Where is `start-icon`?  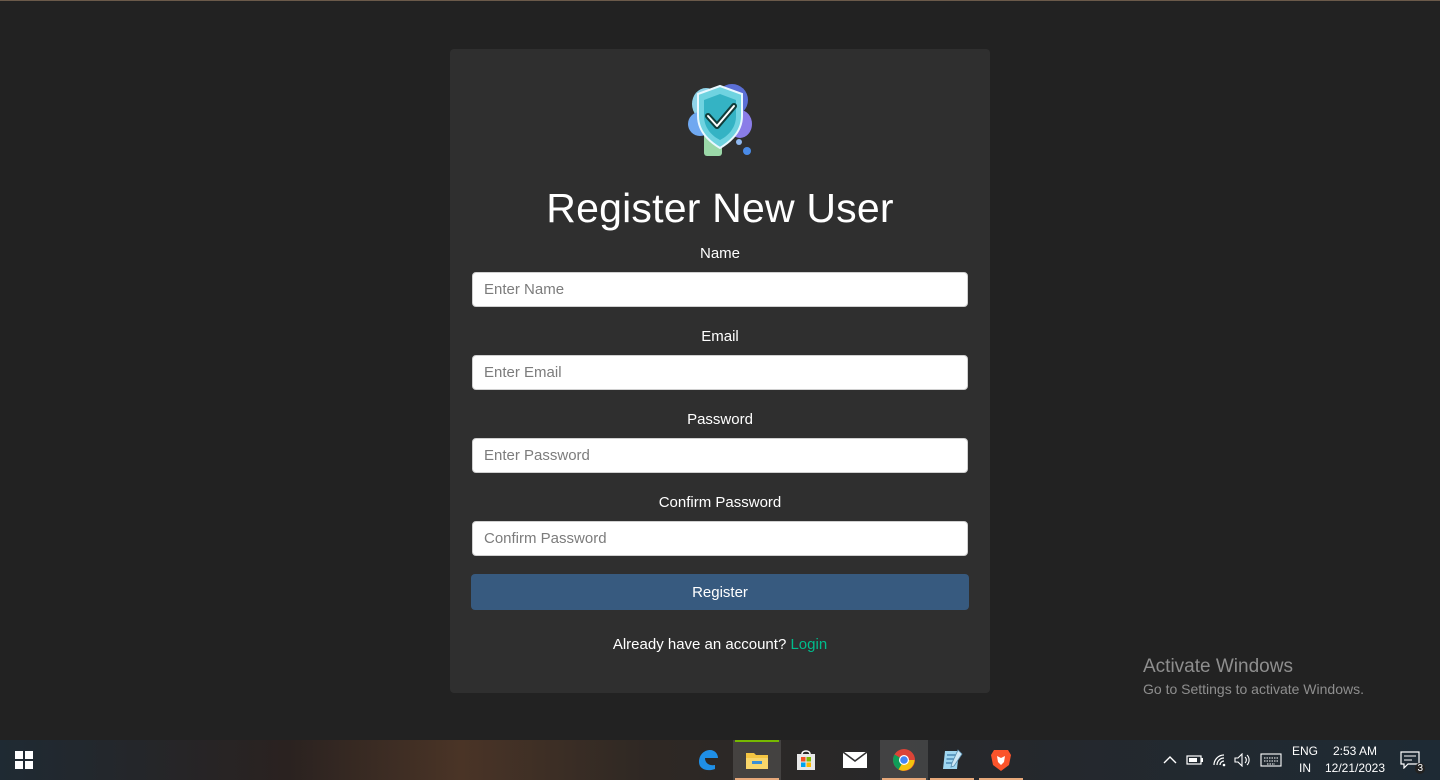 start-icon is located at coordinates (24, 760).